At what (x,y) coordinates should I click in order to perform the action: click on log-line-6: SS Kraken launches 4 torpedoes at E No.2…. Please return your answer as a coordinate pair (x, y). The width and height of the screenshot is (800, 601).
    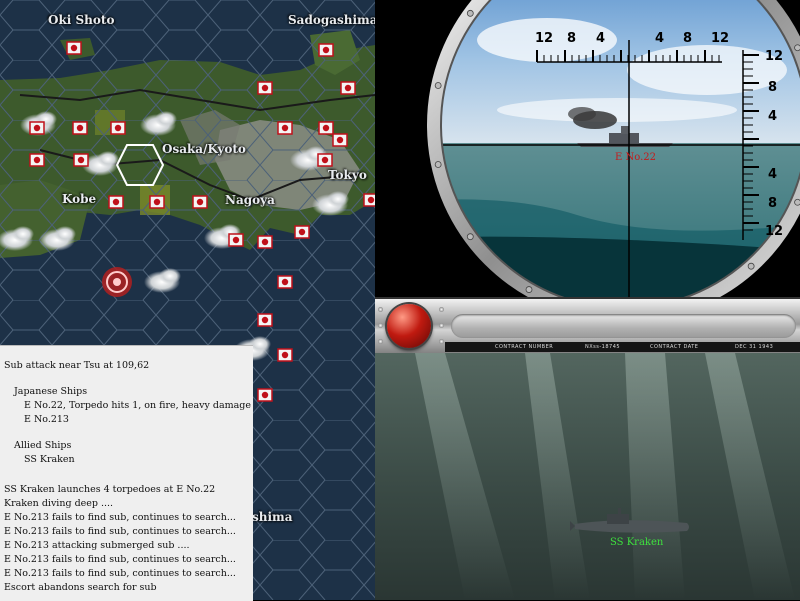
    Looking at the image, I should click on (110, 489).